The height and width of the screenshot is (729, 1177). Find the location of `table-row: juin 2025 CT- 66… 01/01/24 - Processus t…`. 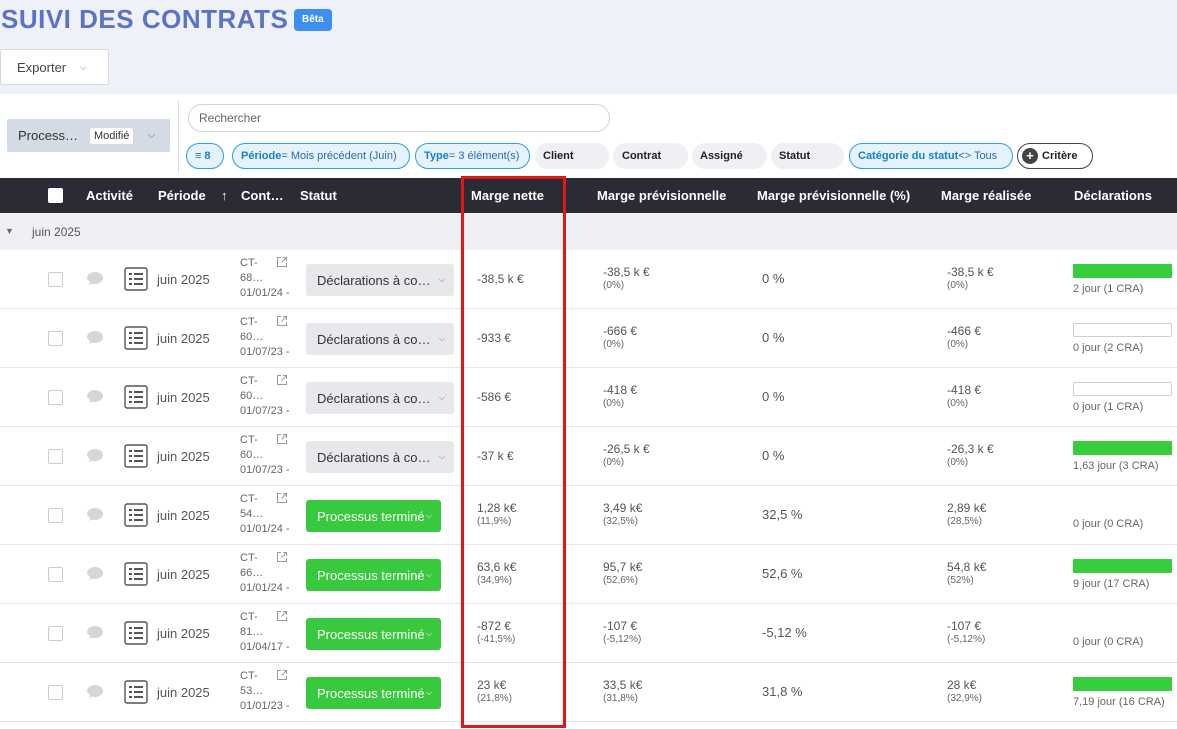

table-row: juin 2025 CT- 66… 01/01/24 - Processus t… is located at coordinates (588, 574).